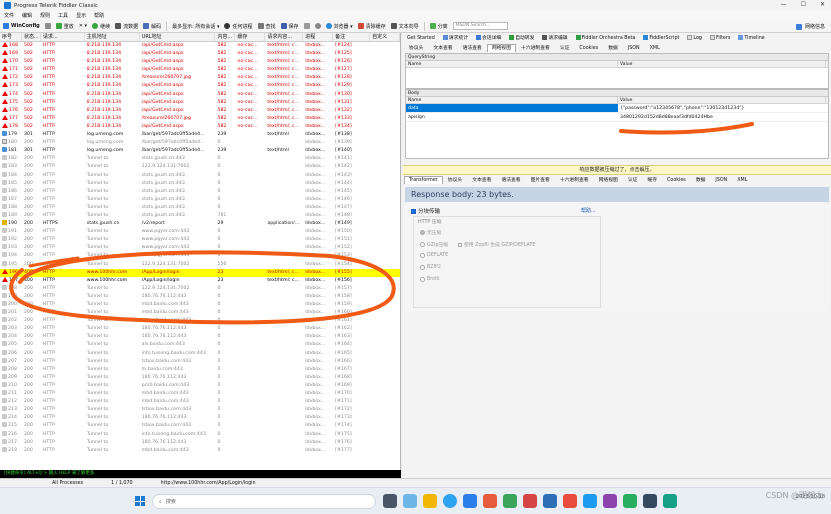 The height and width of the screenshot is (514, 831). What do you see at coordinates (63, 15) in the screenshot?
I see `menu-tools: 工具` at bounding box center [63, 15].